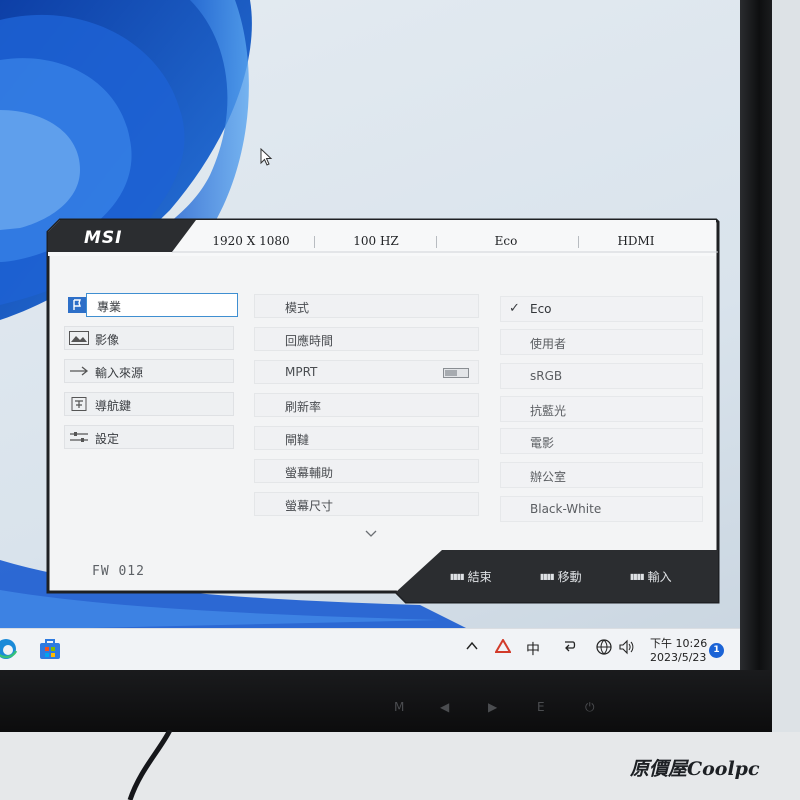 Image resolution: width=800 pixels, height=800 pixels. What do you see at coordinates (79, 404) in the screenshot?
I see `navigation-key-icon` at bounding box center [79, 404].